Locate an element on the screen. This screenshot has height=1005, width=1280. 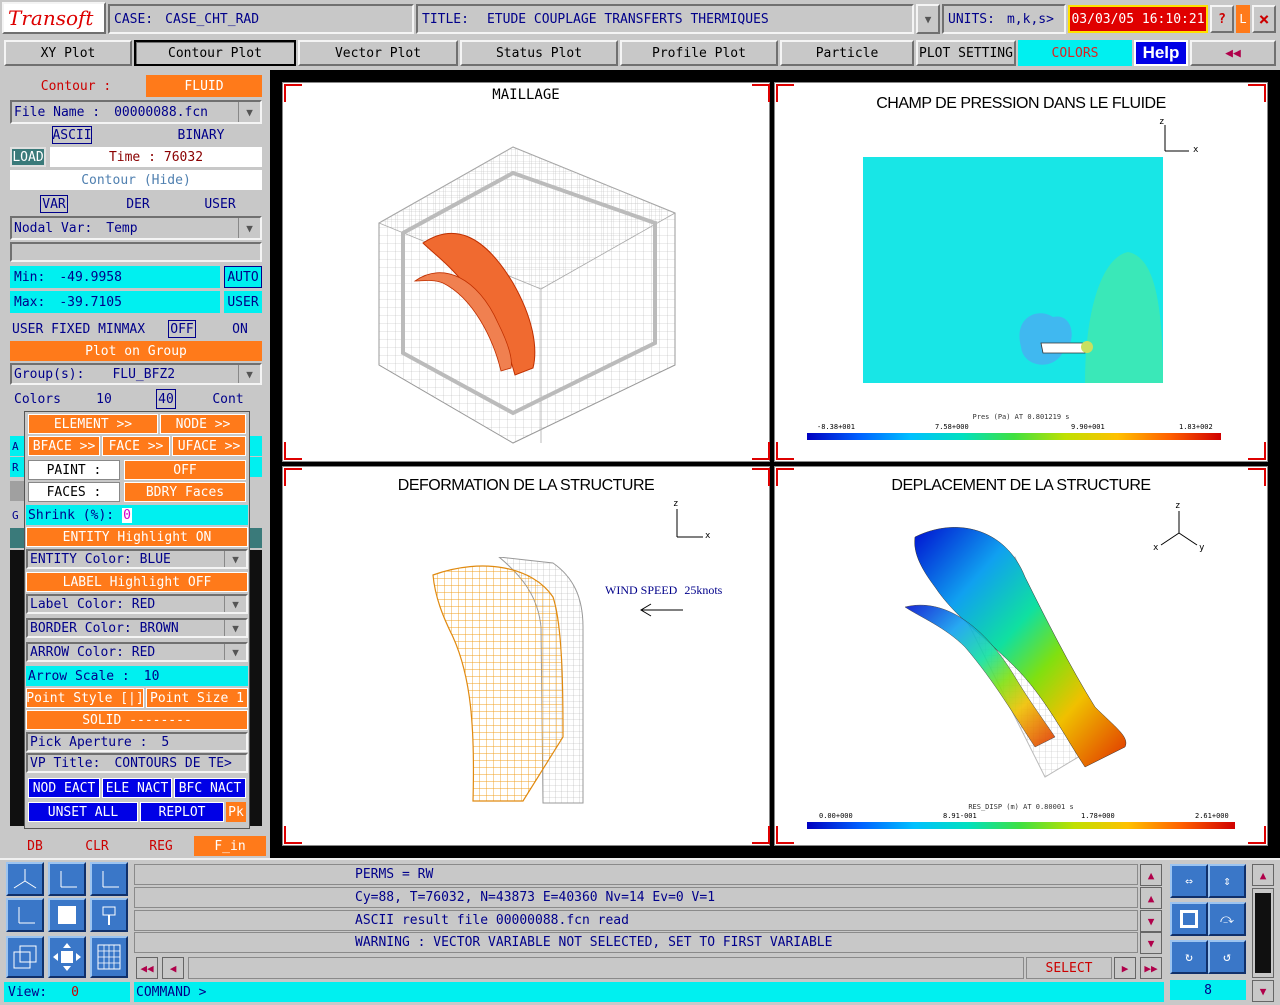
view-zy-icon is located at coordinates (109, 879).